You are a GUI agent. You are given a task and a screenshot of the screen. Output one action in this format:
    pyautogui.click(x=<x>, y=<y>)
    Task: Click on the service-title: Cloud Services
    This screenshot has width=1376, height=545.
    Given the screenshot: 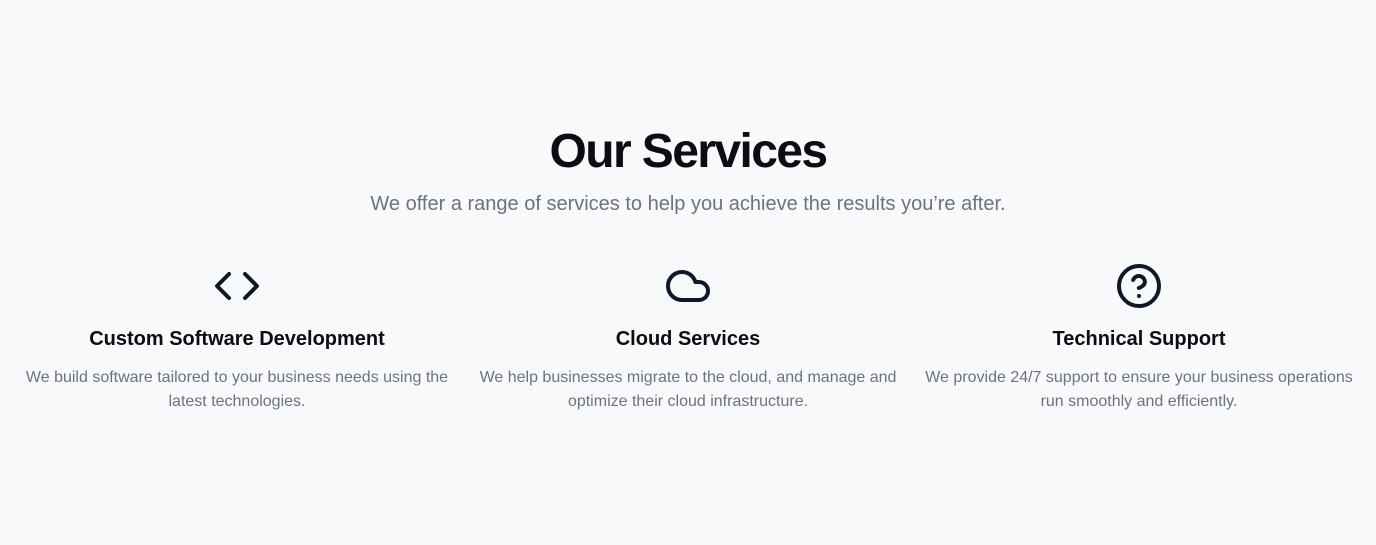 What is the action you would take?
    pyautogui.click(x=688, y=339)
    